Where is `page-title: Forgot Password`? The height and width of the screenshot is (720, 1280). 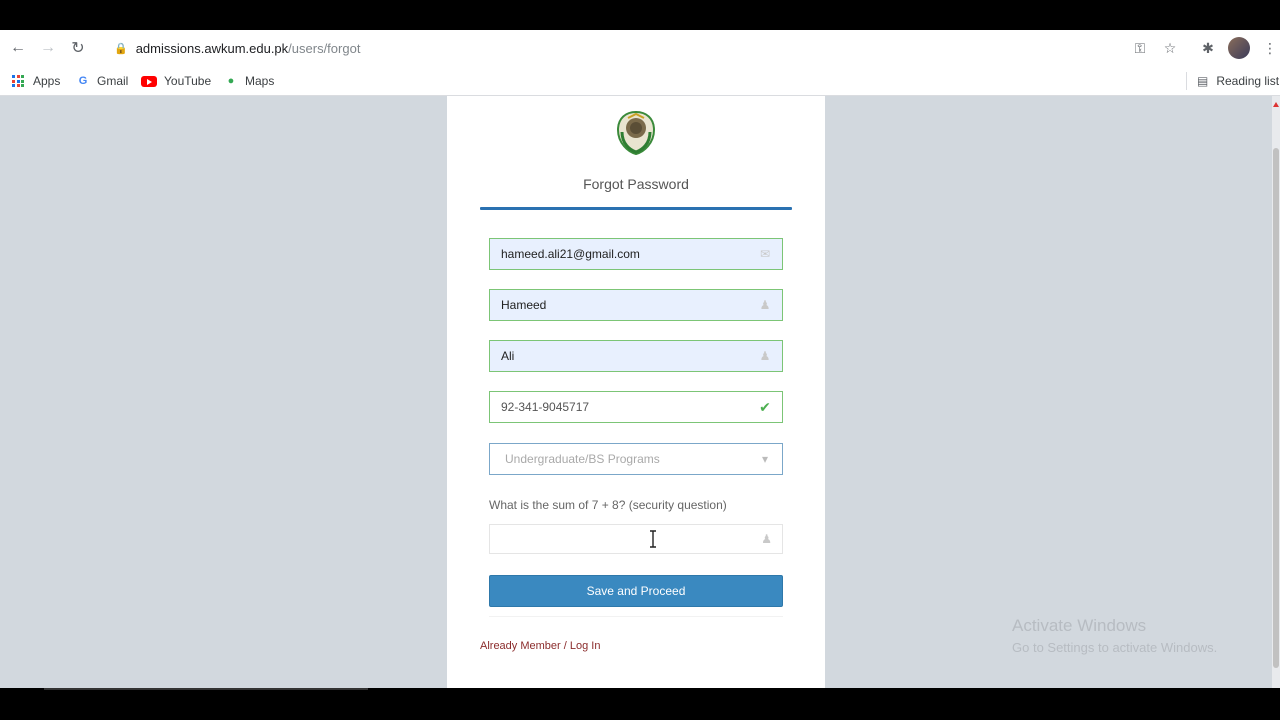
page-title: Forgot Password is located at coordinates (636, 184).